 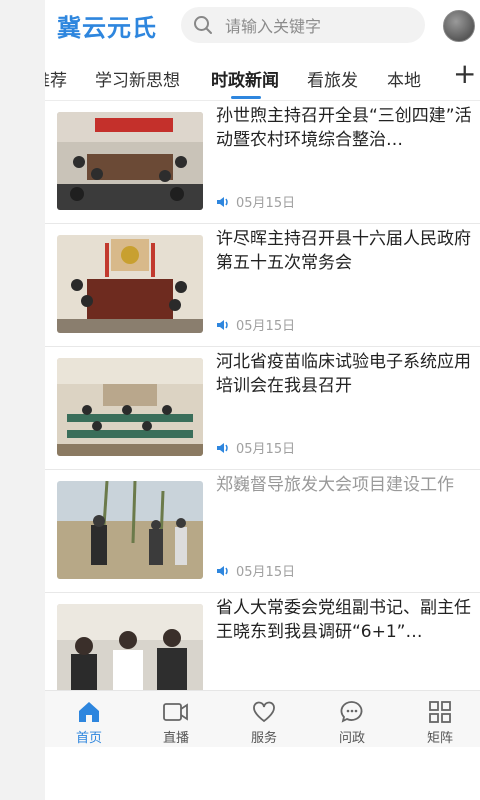 I want to click on nav-inquiry-label: 问政, so click(x=351, y=738).